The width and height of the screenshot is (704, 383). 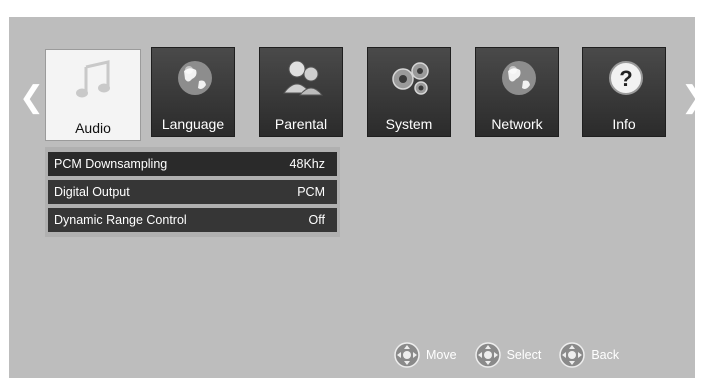 What do you see at coordinates (517, 124) in the screenshot?
I see `tab-label: Network` at bounding box center [517, 124].